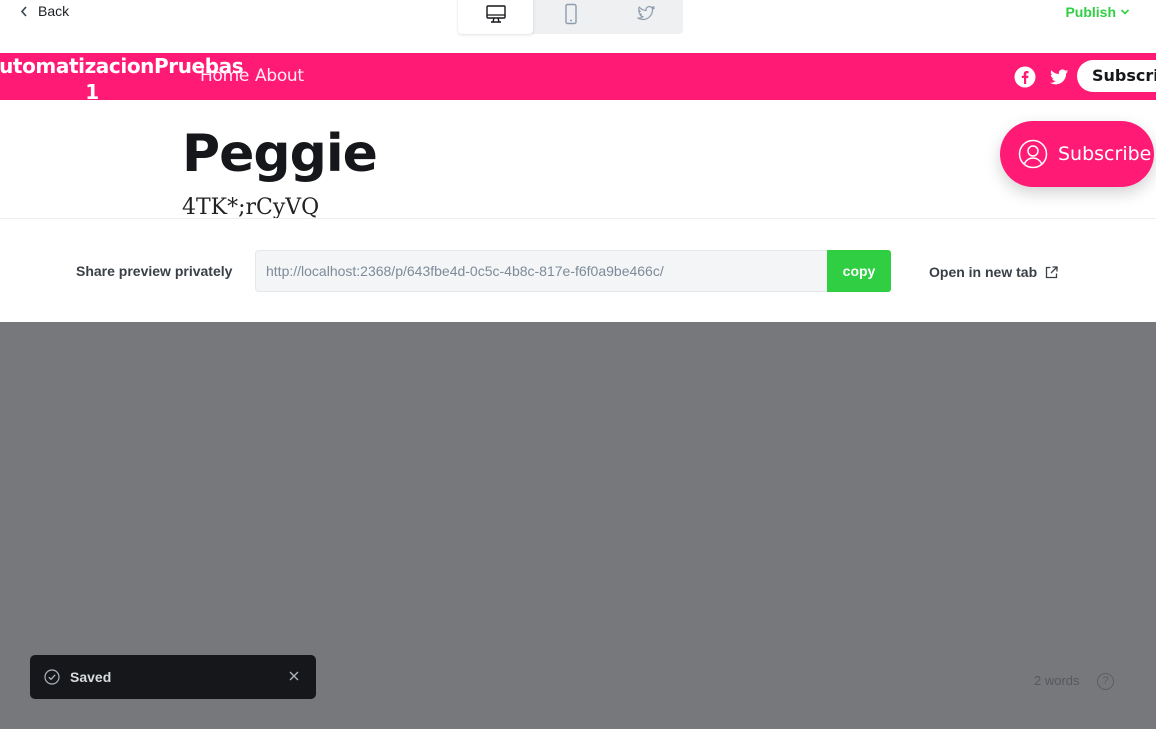  What do you see at coordinates (279, 76) in the screenshot?
I see `nav-item-about: About` at bounding box center [279, 76].